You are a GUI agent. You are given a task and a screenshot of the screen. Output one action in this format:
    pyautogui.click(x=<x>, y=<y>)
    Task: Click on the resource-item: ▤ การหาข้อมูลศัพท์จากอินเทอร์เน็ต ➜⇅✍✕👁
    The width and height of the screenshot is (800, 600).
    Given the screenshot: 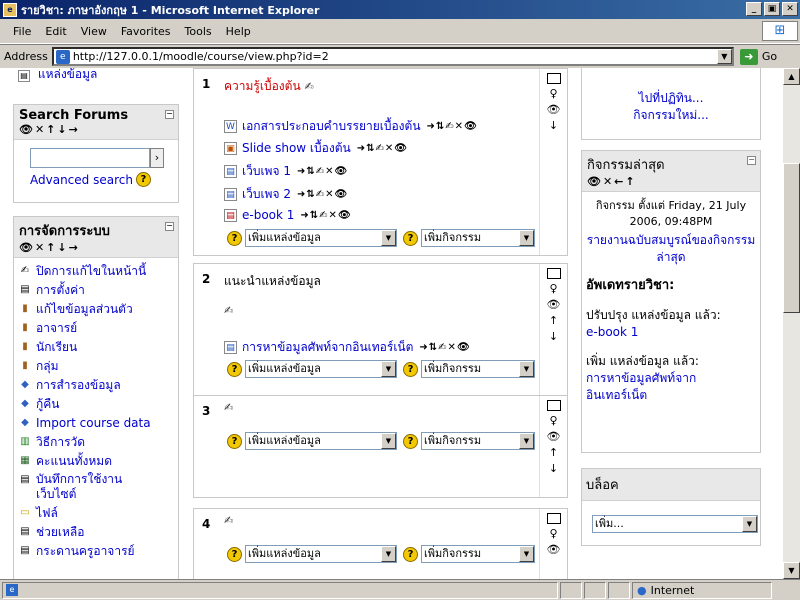 What is the action you would take?
    pyautogui.click(x=347, y=347)
    